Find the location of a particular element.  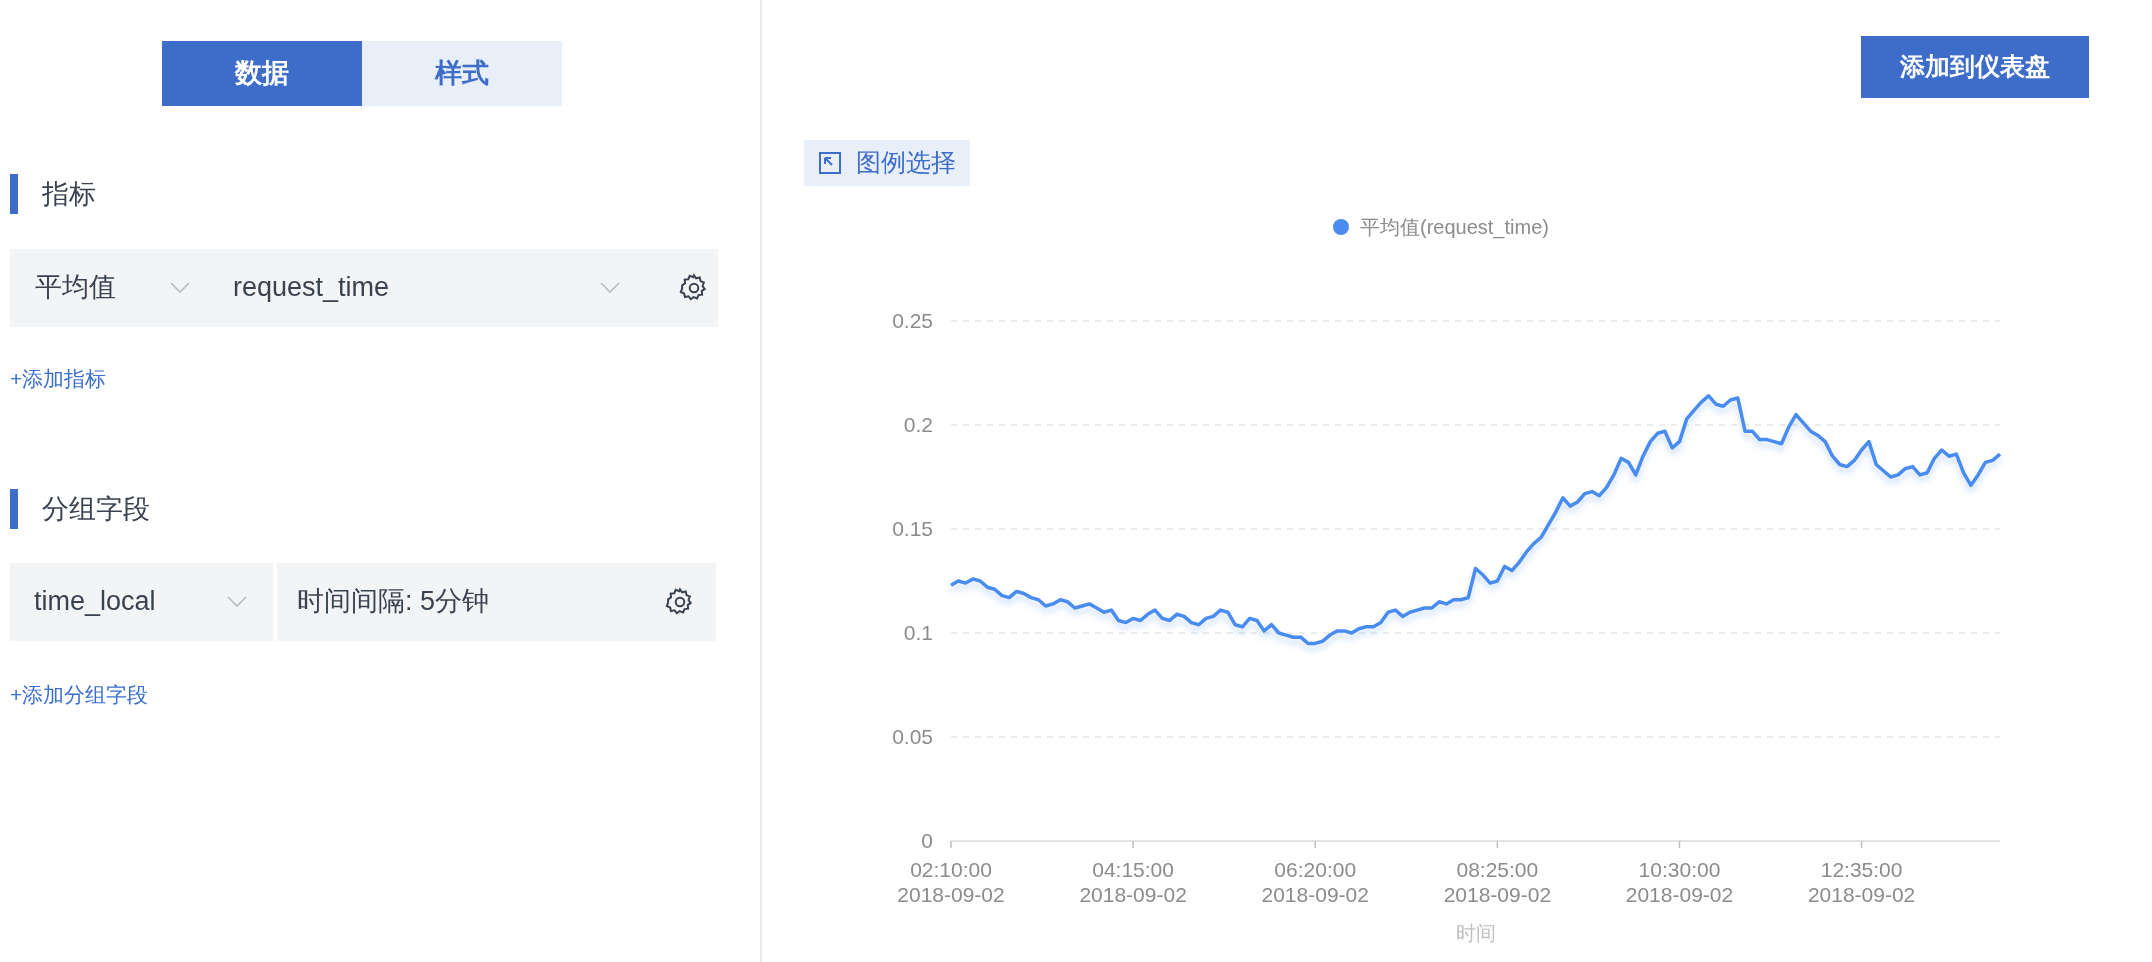

x-axis-label: 10:30:00 2018-09-02 is located at coordinates (1679, 882).